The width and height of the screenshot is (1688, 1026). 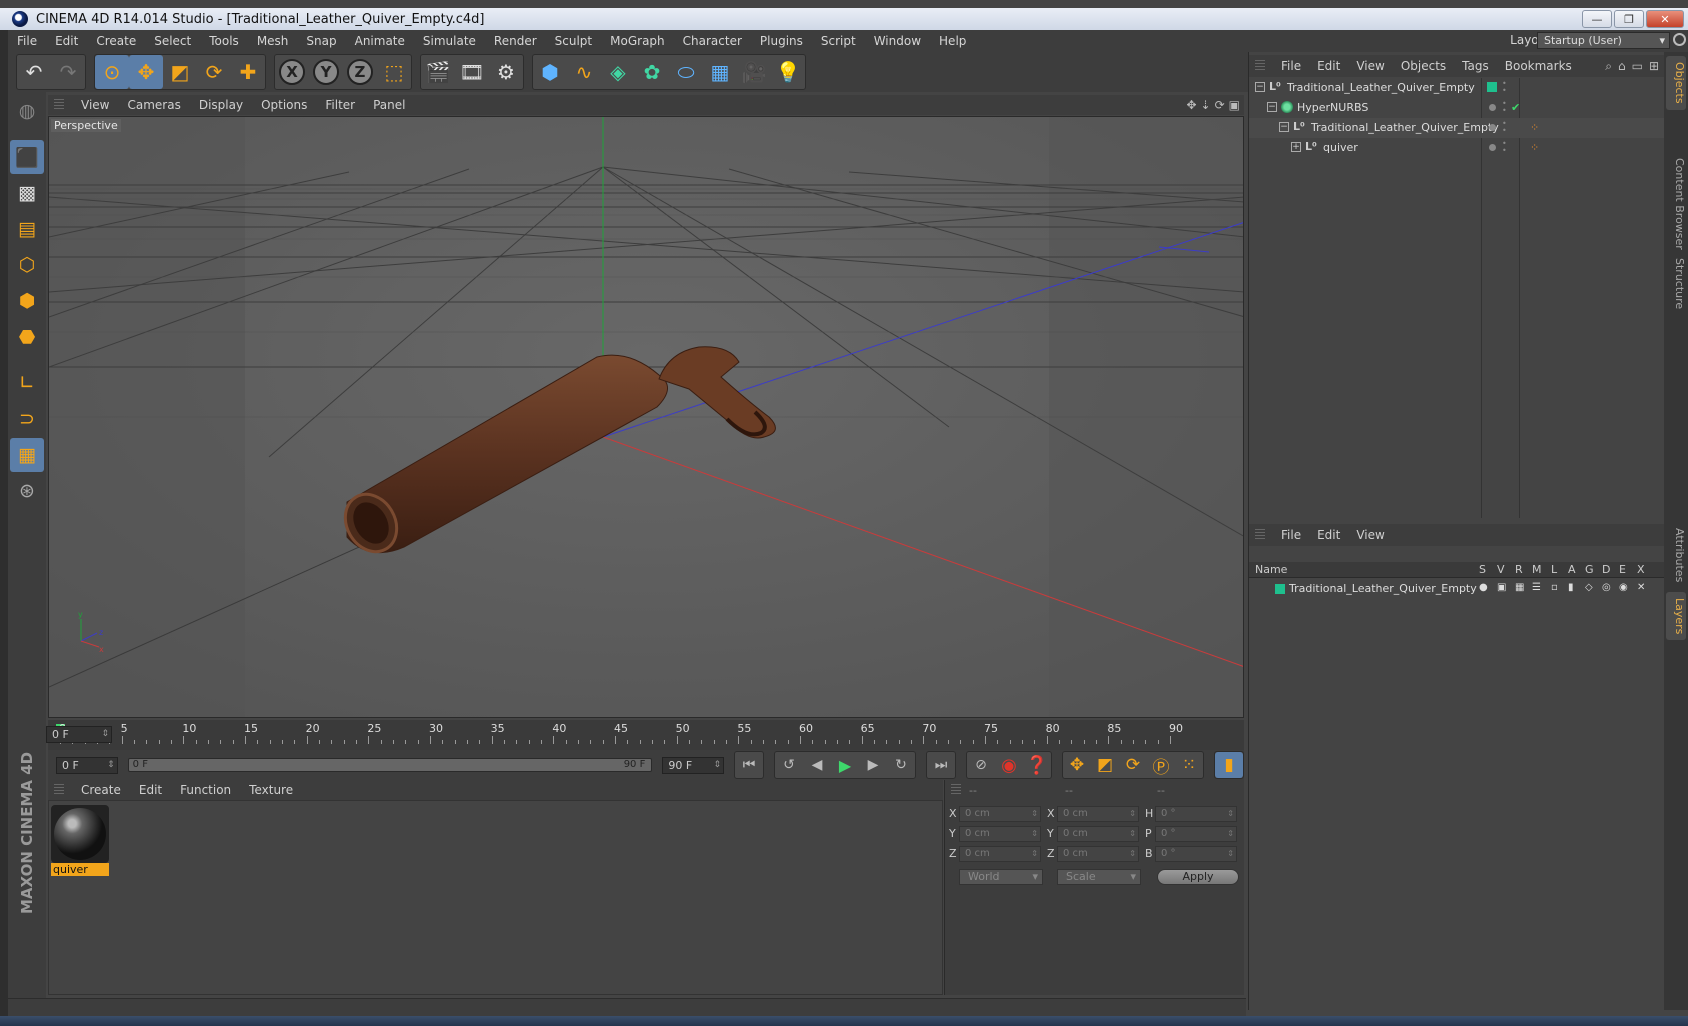 What do you see at coordinates (1001, 877) in the screenshot?
I see `coordinate-mode-select: World` at bounding box center [1001, 877].